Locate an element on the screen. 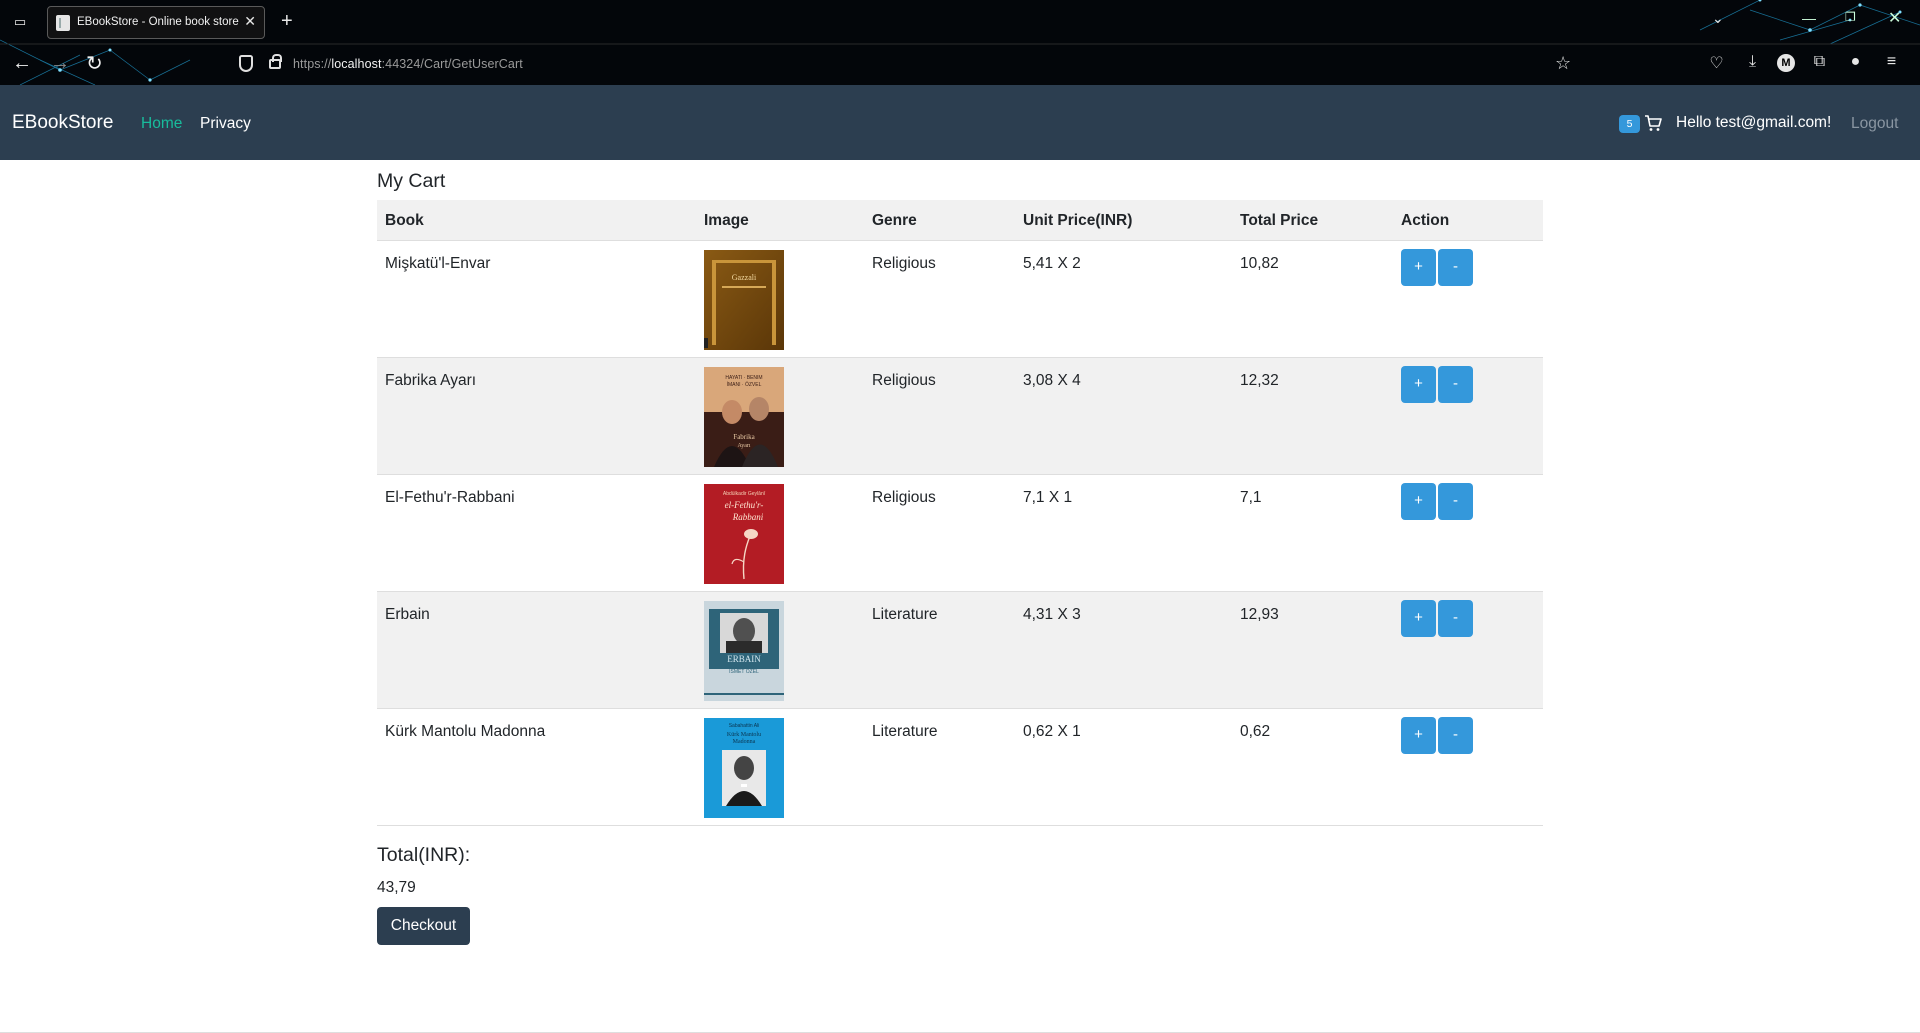 The height and width of the screenshot is (1033, 1920). book-cover-image: ERBAIN İSMET ÖZEL is located at coordinates (744, 651).